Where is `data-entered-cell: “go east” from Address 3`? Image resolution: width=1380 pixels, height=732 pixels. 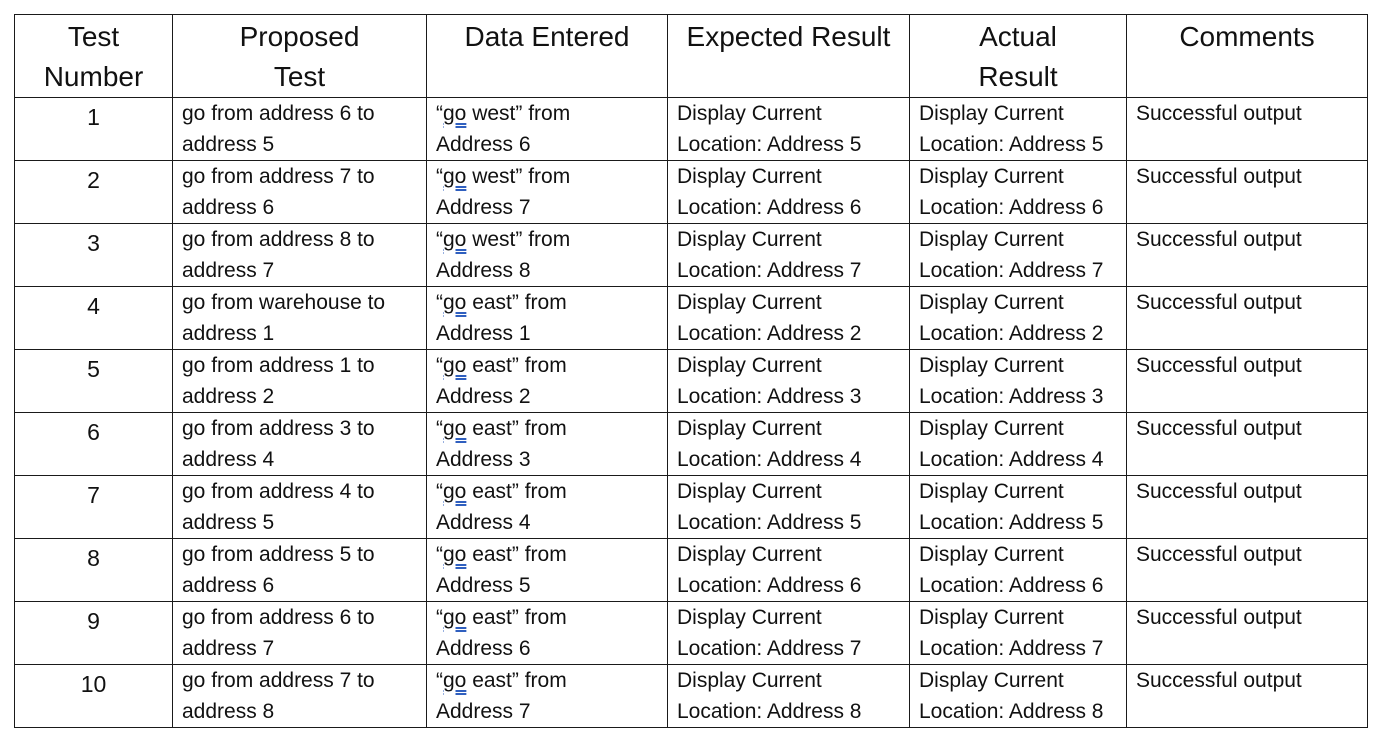 data-entered-cell: “go east” from Address 3 is located at coordinates (547, 444).